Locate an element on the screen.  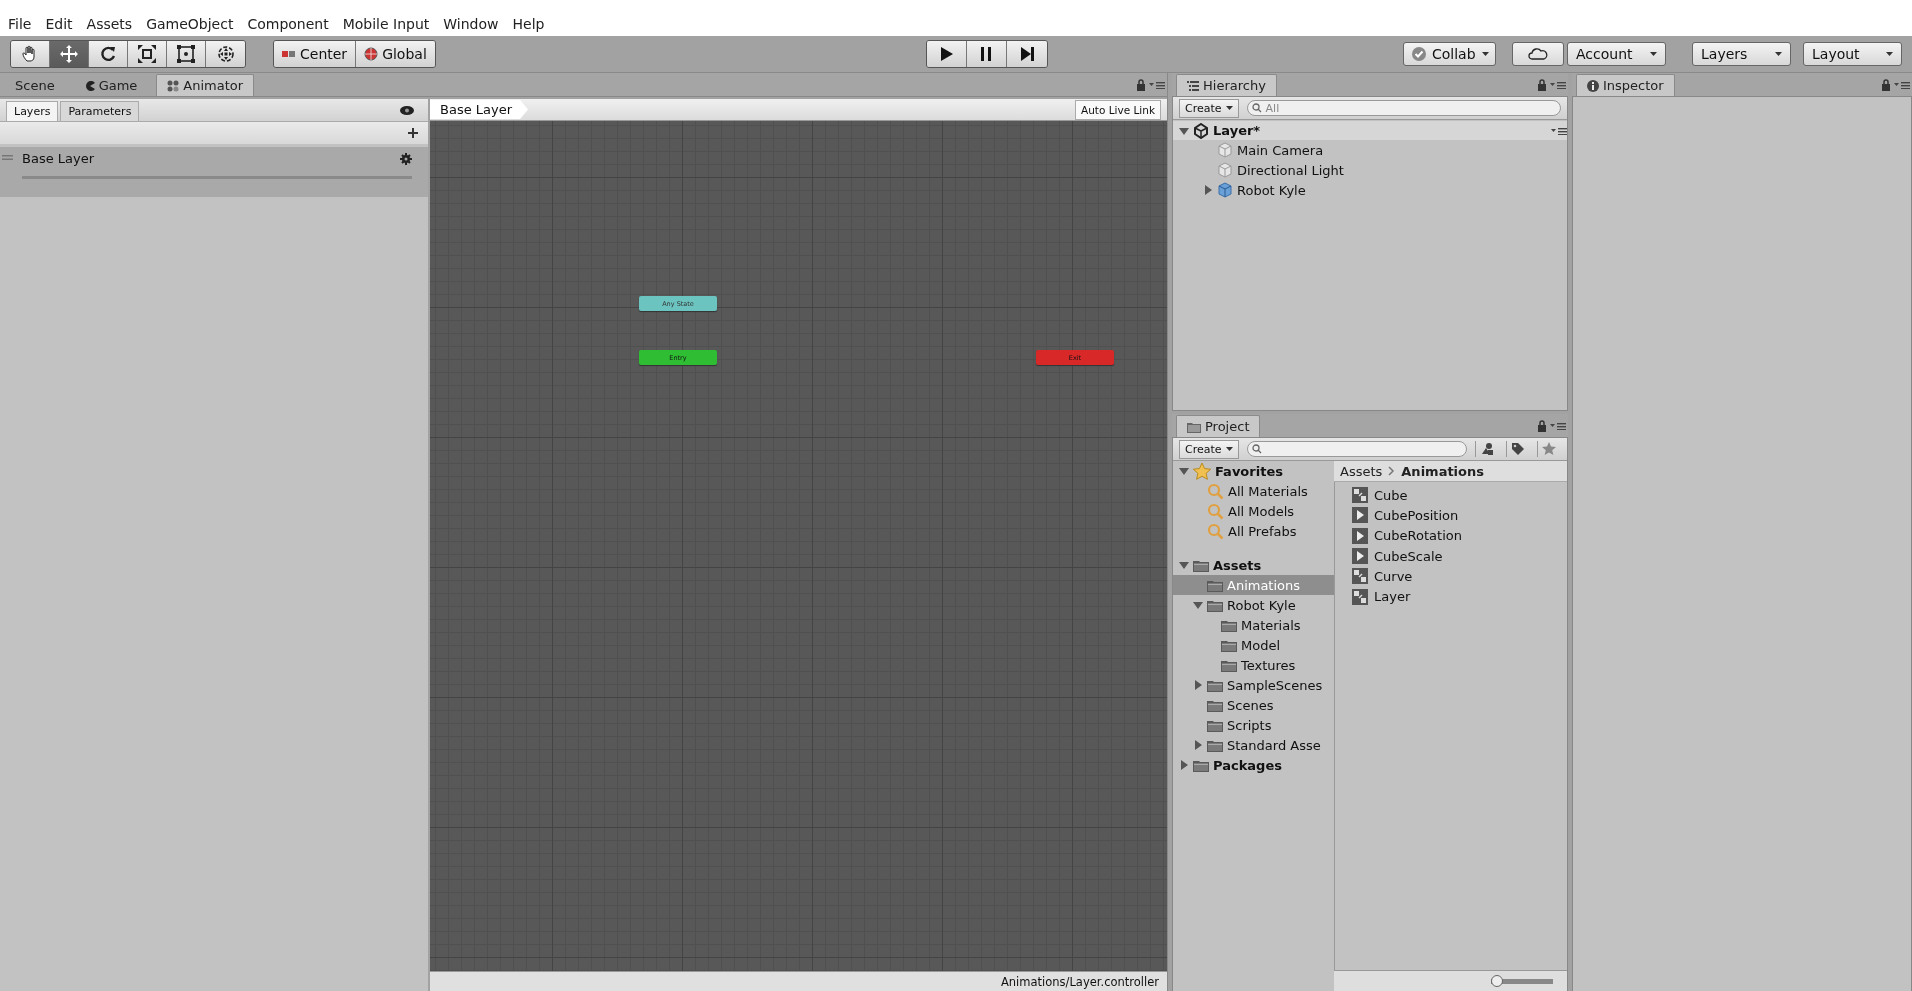
move-icon is located at coordinates (69, 54).